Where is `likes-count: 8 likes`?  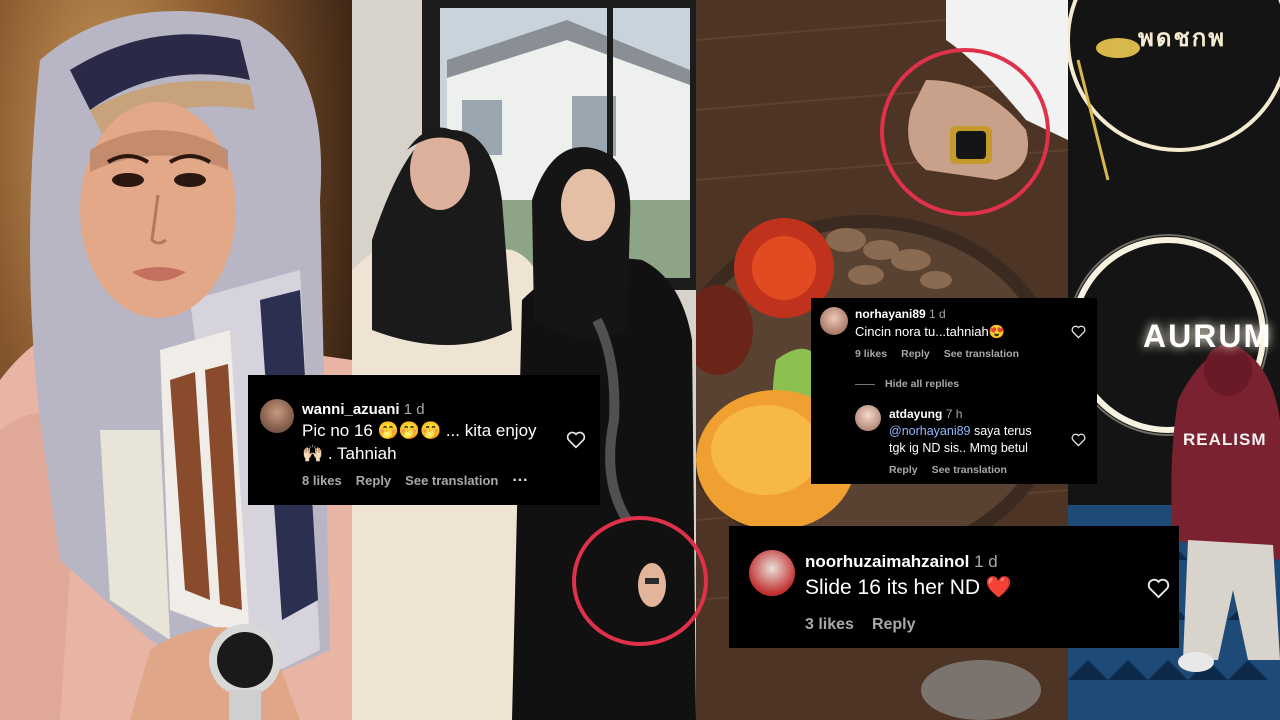 likes-count: 8 likes is located at coordinates (322, 480).